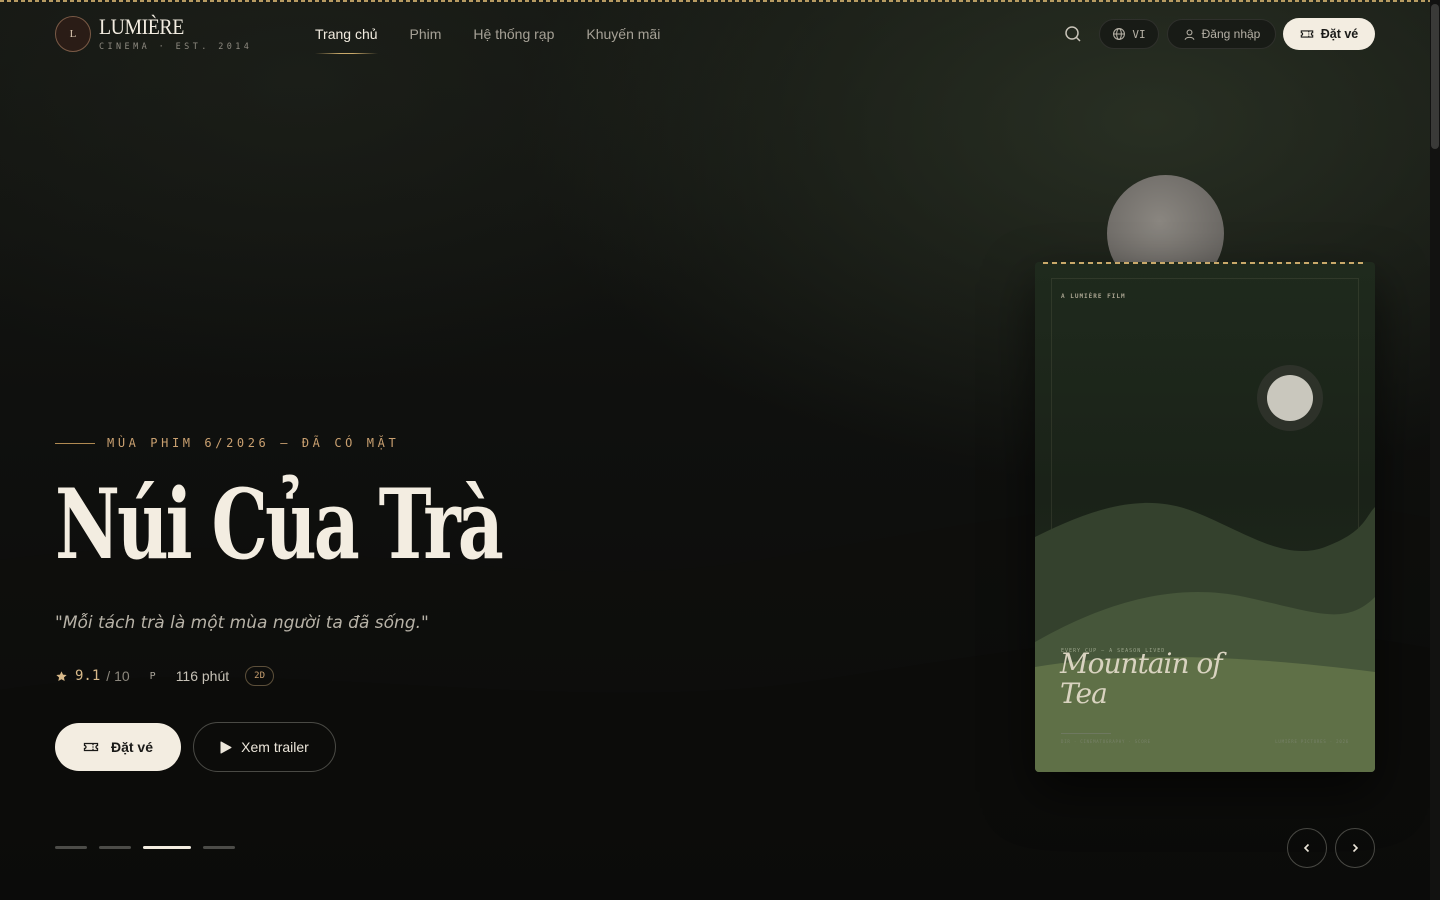 The image size is (1440, 900). Describe the element at coordinates (1435, 450) in the screenshot. I see `page-scrollbar` at that location.